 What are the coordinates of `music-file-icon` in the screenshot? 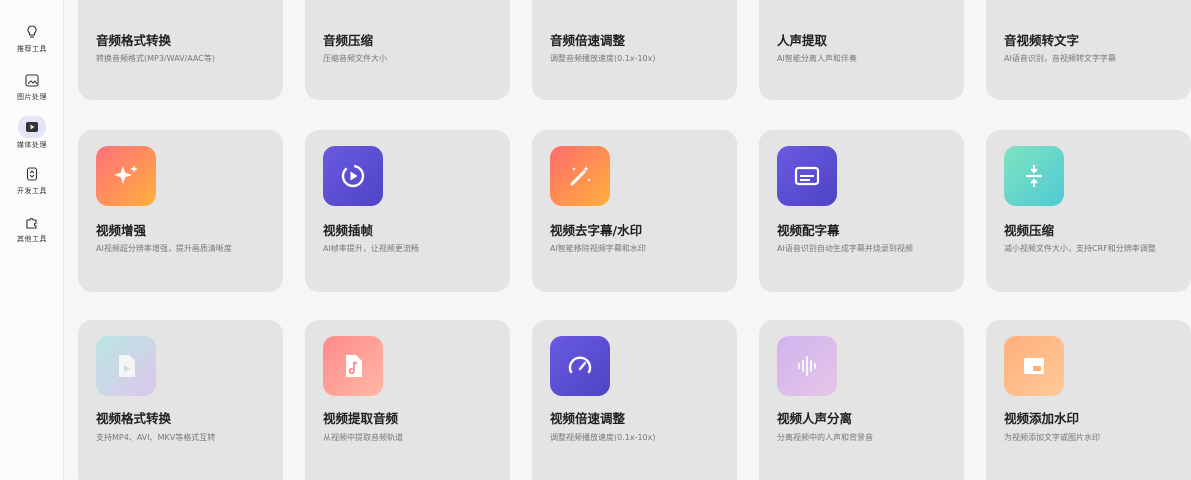 It's located at (353, 366).